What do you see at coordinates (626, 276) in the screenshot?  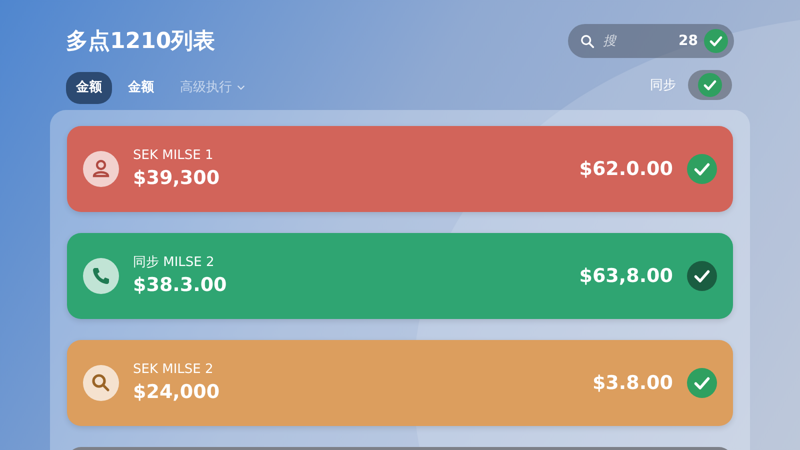 I see `card-total: $63,8.00` at bounding box center [626, 276].